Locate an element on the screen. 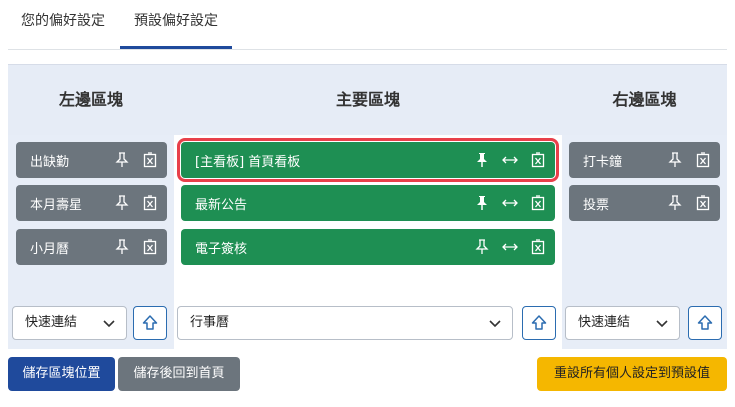 This screenshot has height=407, width=735. main-block-select: 行事曆 is located at coordinates (345, 323).